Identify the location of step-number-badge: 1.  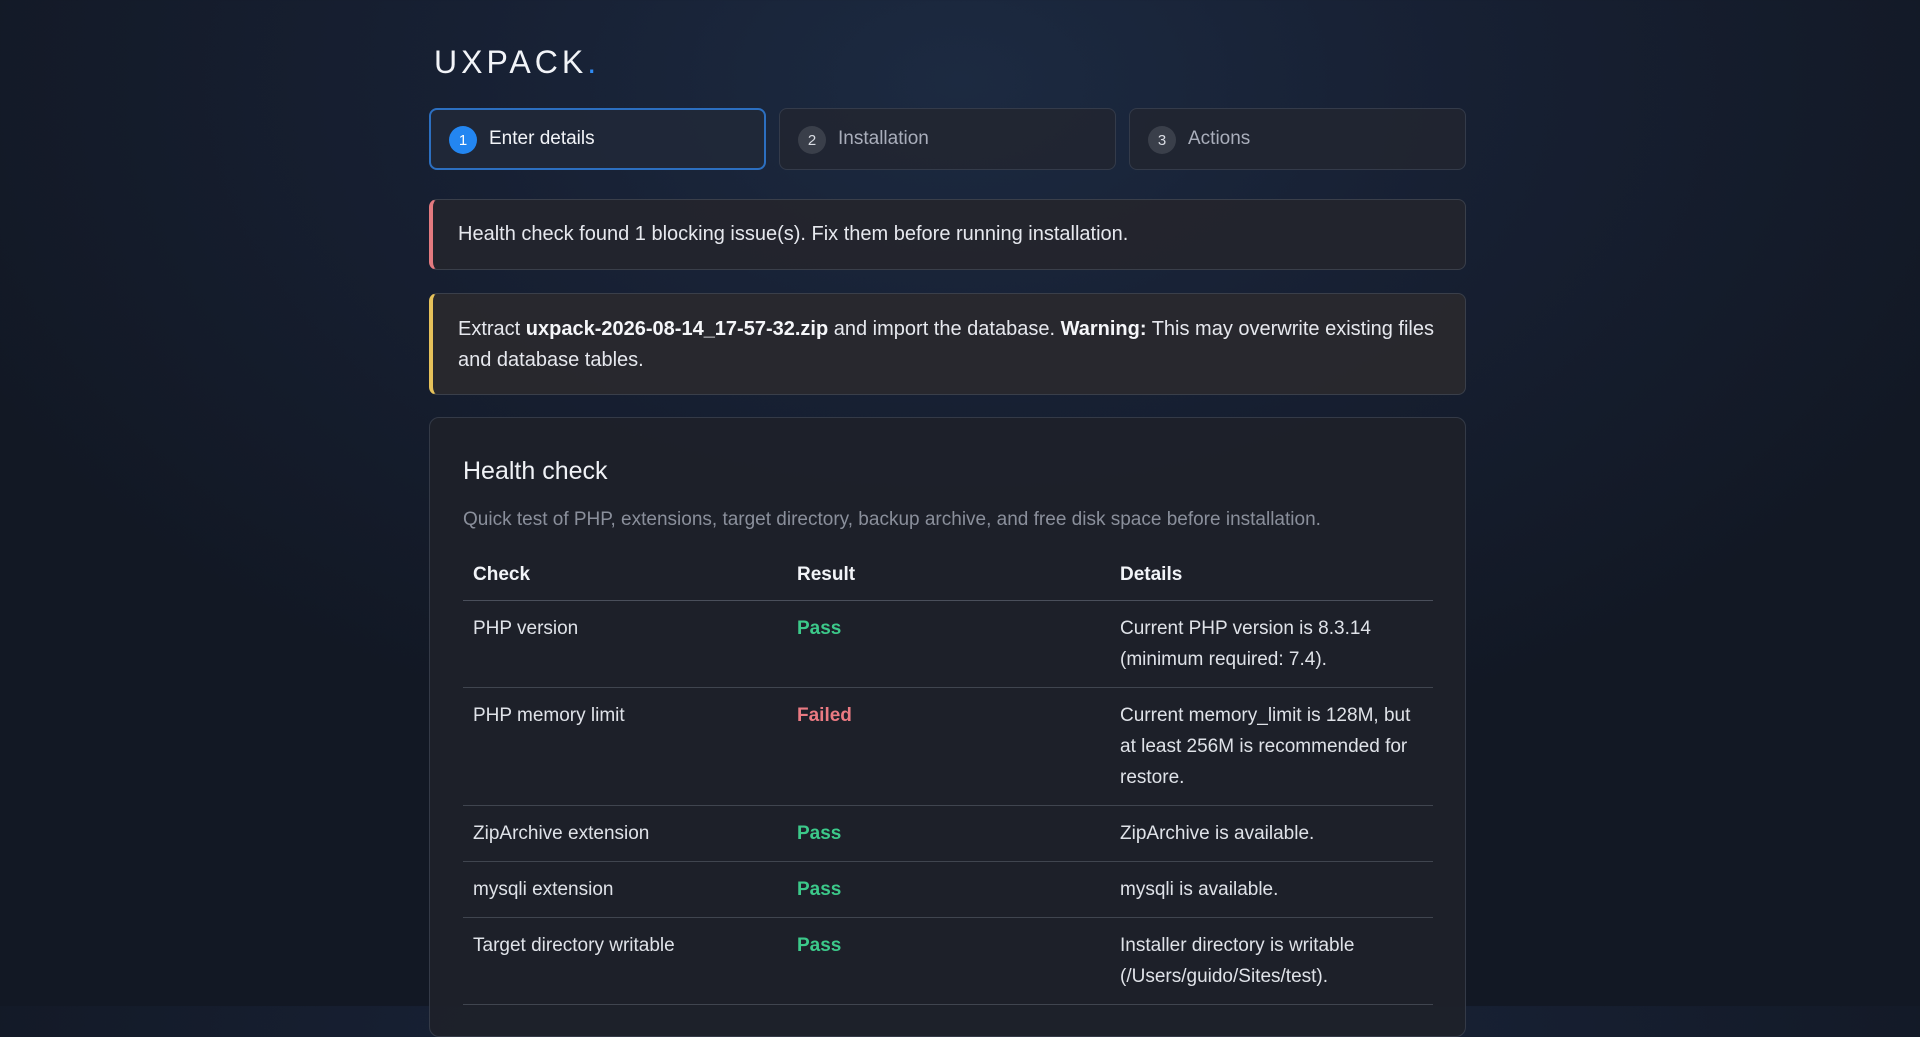
(463, 140).